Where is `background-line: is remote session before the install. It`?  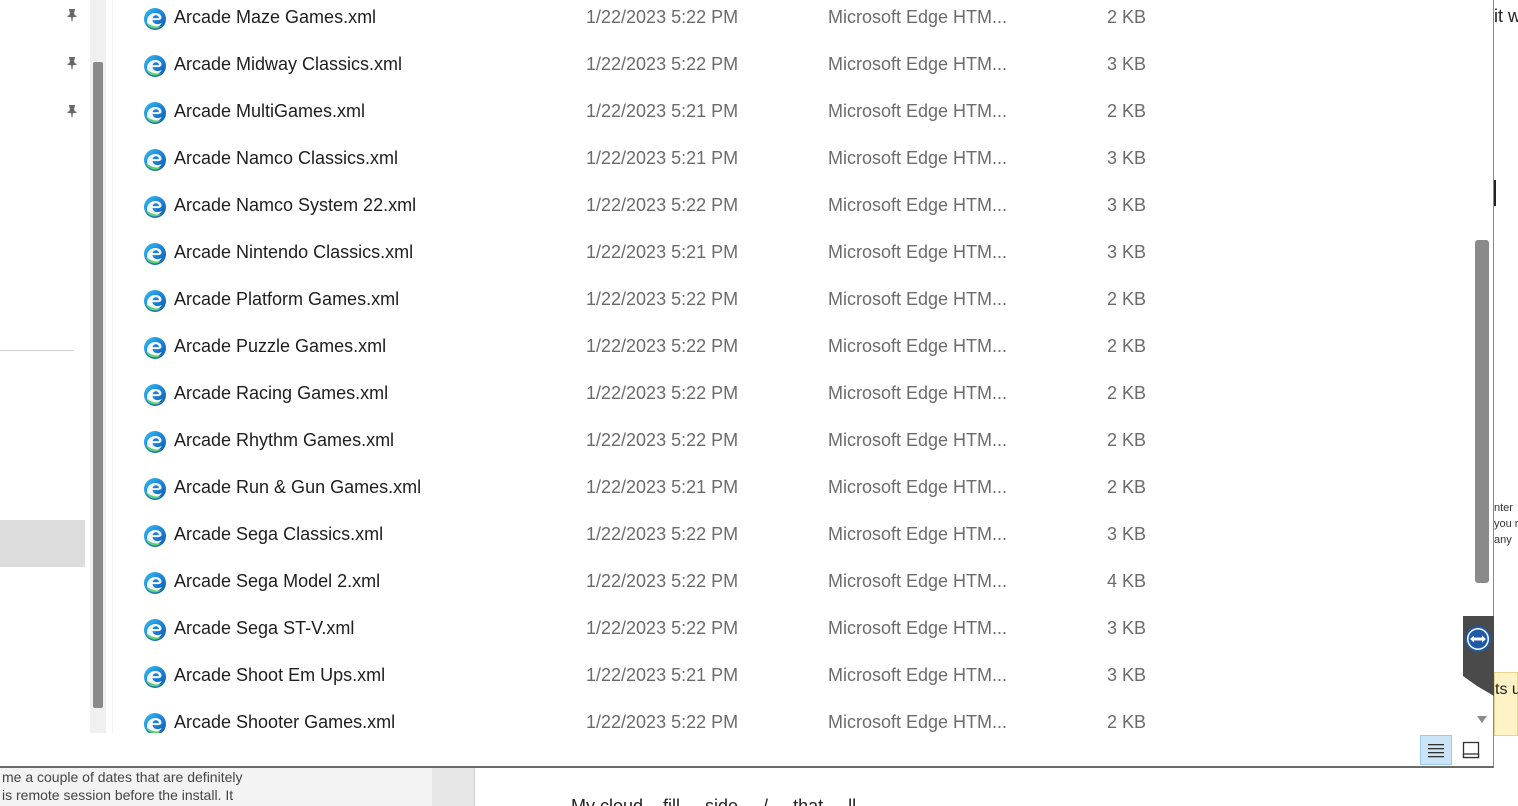
background-line: is remote session before the install. It is located at coordinates (118, 795).